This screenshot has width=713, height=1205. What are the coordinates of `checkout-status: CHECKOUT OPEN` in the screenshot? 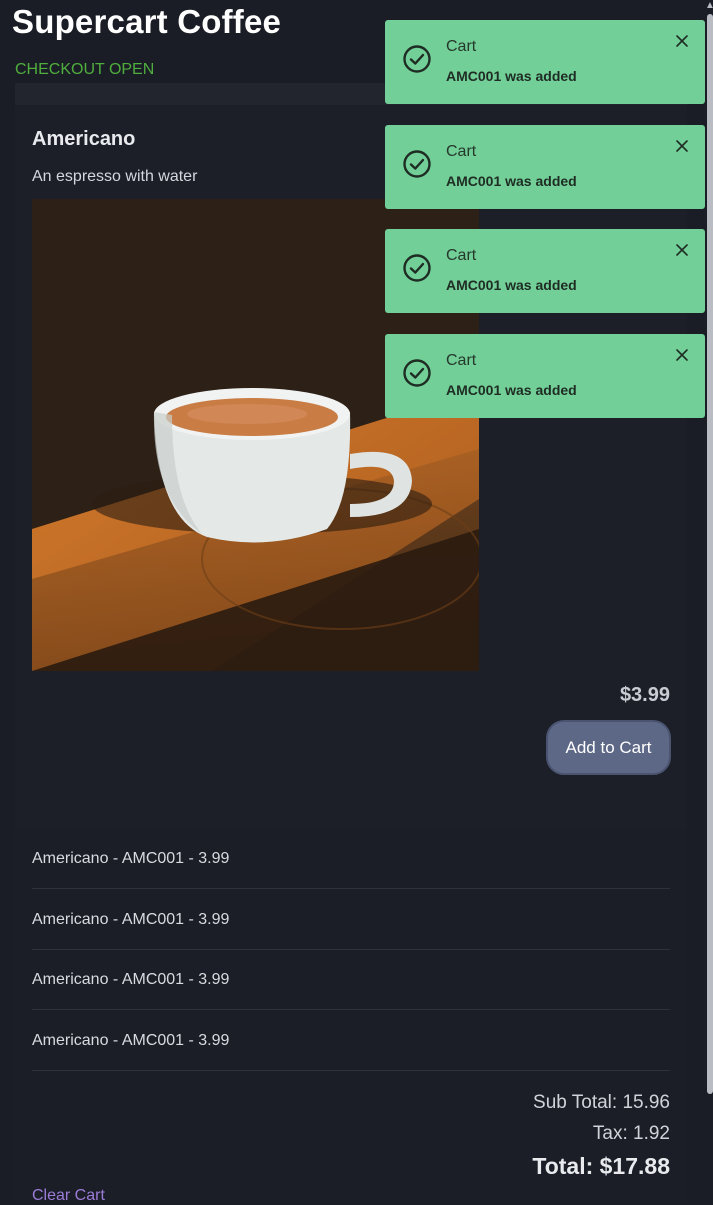 It's located at (85, 69).